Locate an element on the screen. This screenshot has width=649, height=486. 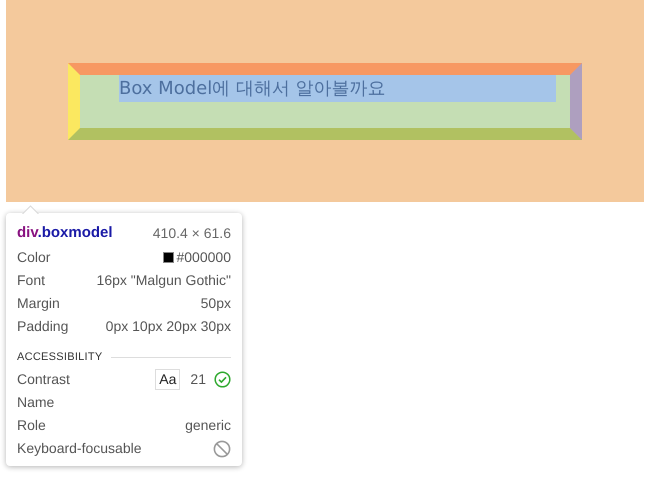
property-value: 0px 10px 20px 30px is located at coordinates (168, 326).